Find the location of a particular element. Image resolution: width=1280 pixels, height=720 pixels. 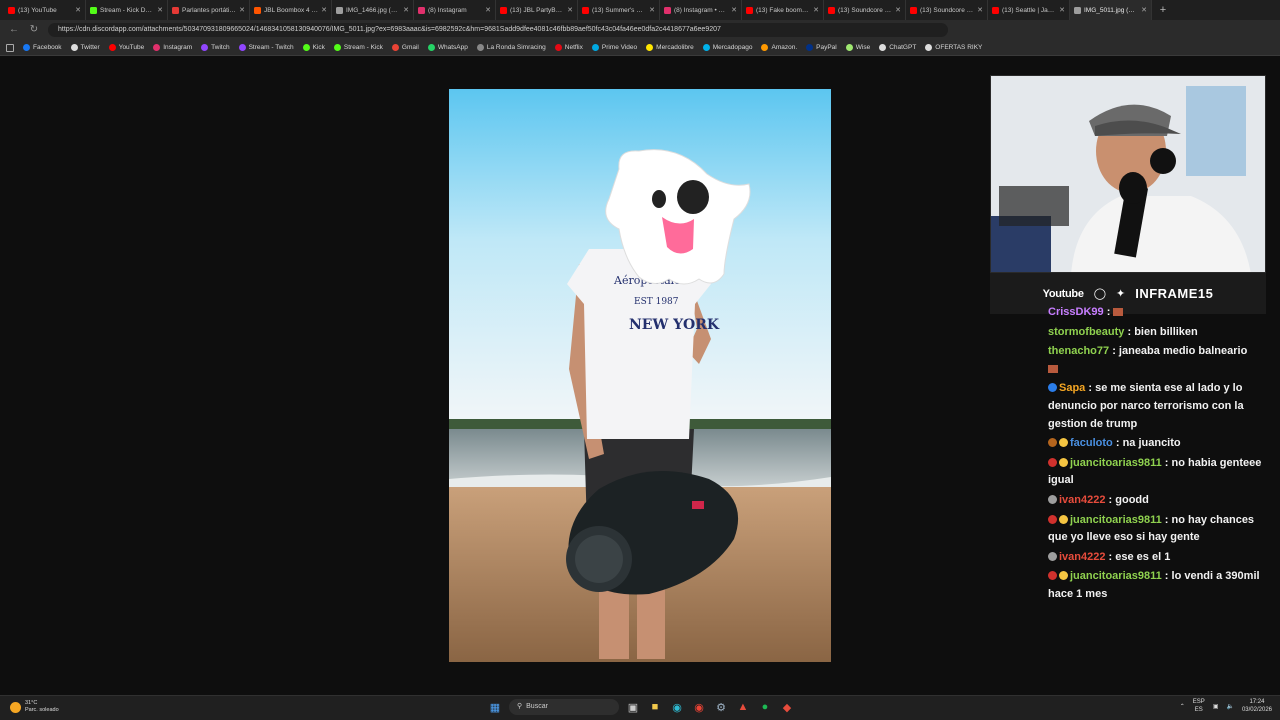

browser-tab: (13) Soundcore BT ✕ is located at coordinates (865, 10).